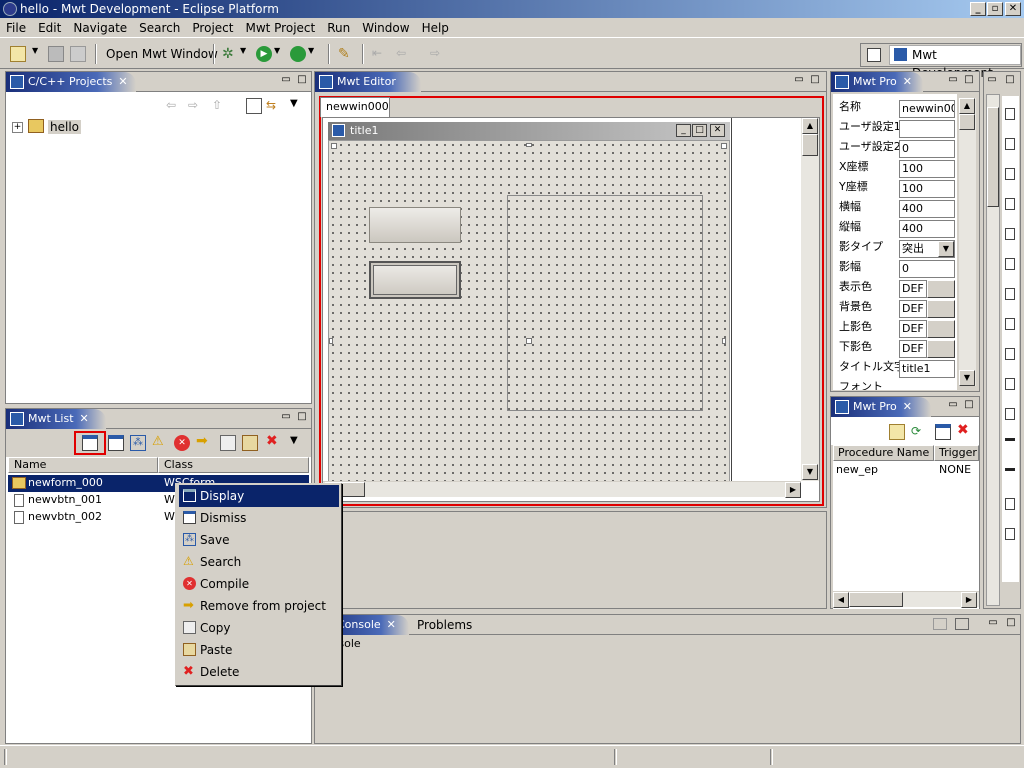  I want to click on copy-icon, so click(228, 443).